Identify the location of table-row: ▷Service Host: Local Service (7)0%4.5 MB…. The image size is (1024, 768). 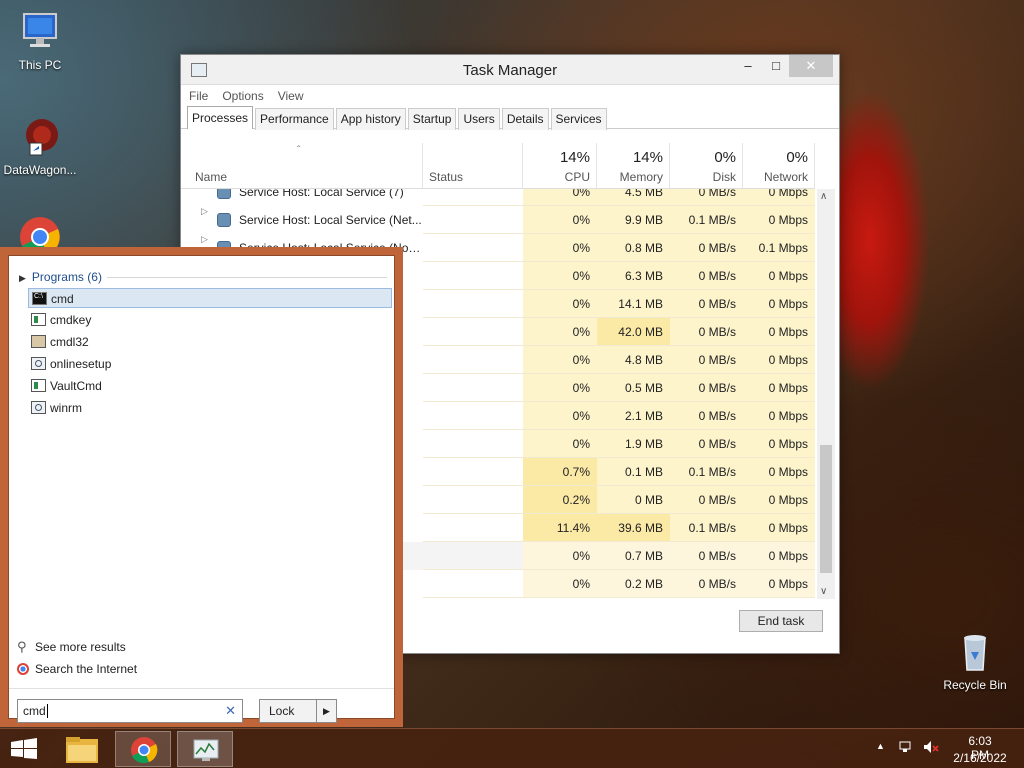
(498, 197).